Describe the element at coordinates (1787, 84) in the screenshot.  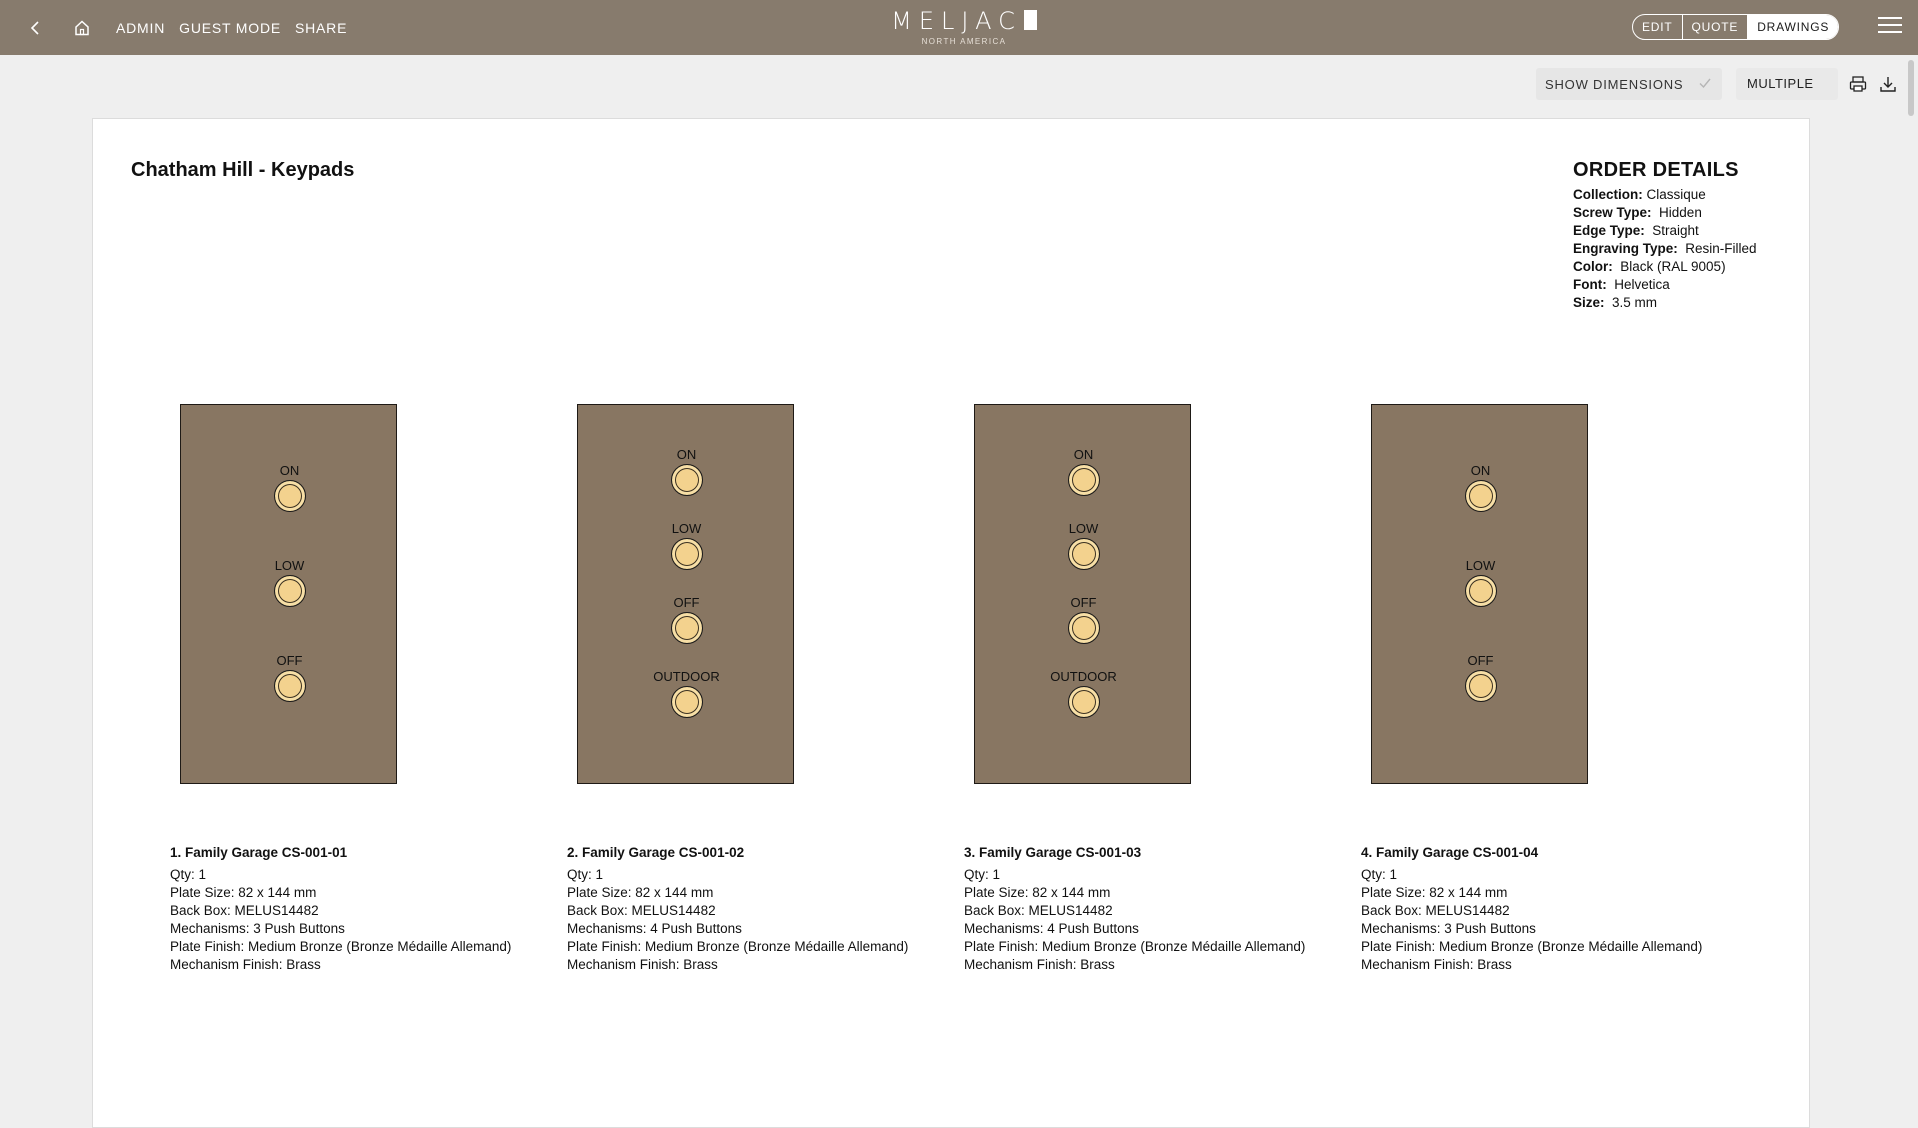
I see `multiple-button: MULTIPLE` at that location.